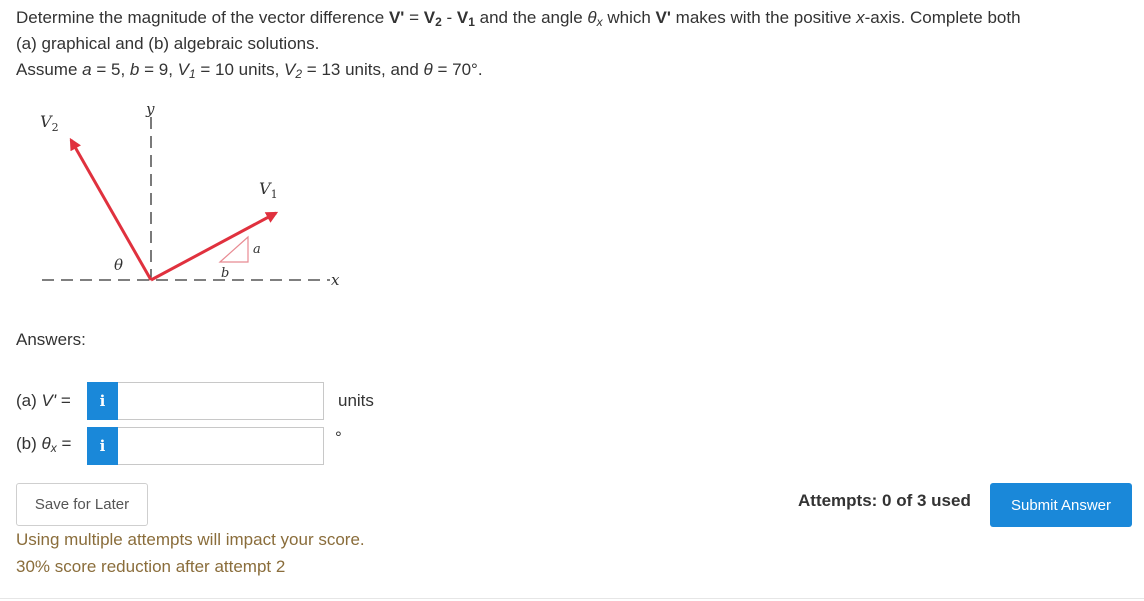 Image resolution: width=1144 pixels, height=601 pixels. What do you see at coordinates (190, 194) in the screenshot?
I see `vector-diagram: y x a b V2 V1 θ` at bounding box center [190, 194].